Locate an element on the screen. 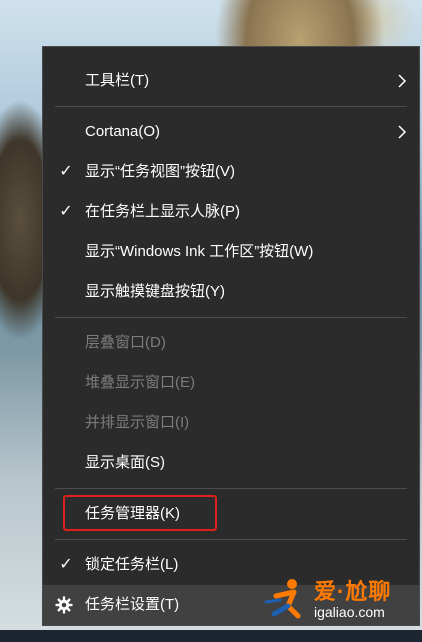  menu-item-label: 显示“任务视图”按钮(V) is located at coordinates (160, 171).